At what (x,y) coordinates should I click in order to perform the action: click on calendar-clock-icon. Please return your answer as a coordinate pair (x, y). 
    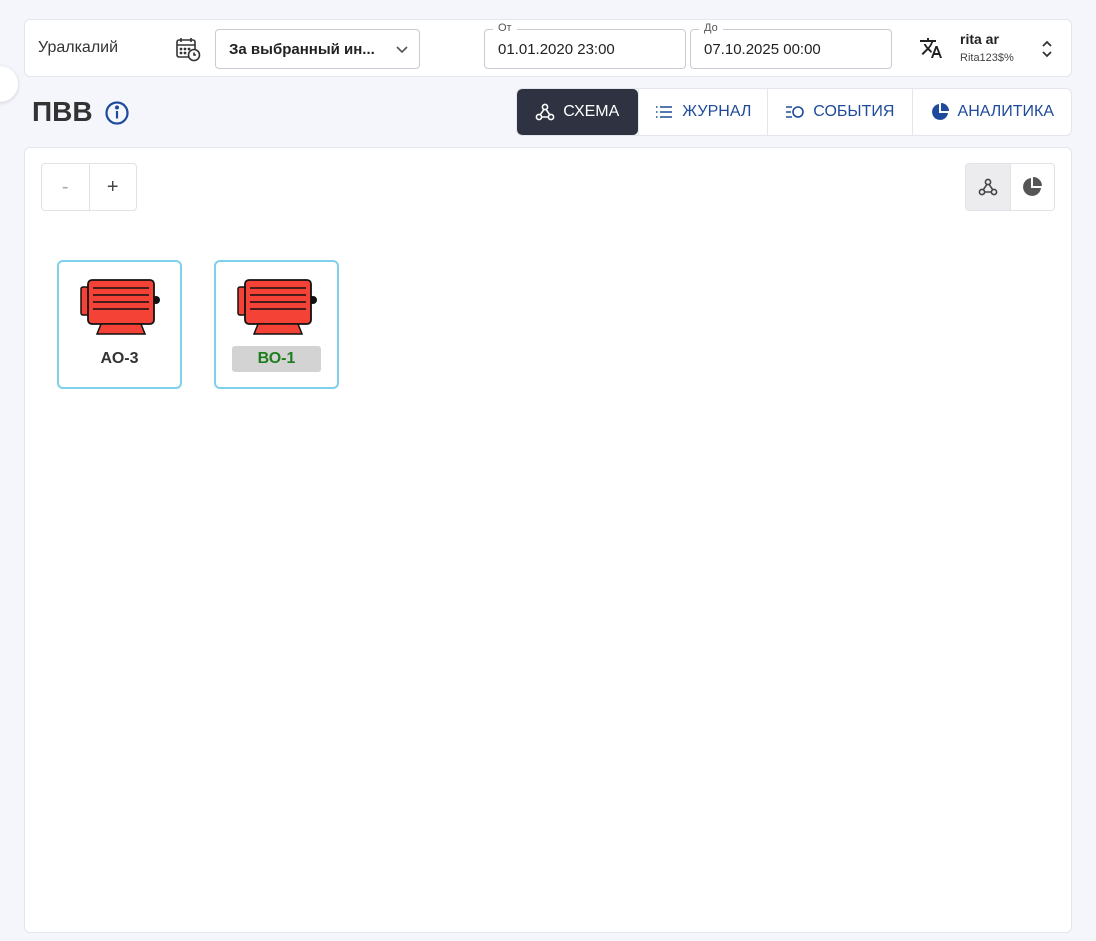
    Looking at the image, I should click on (188, 49).